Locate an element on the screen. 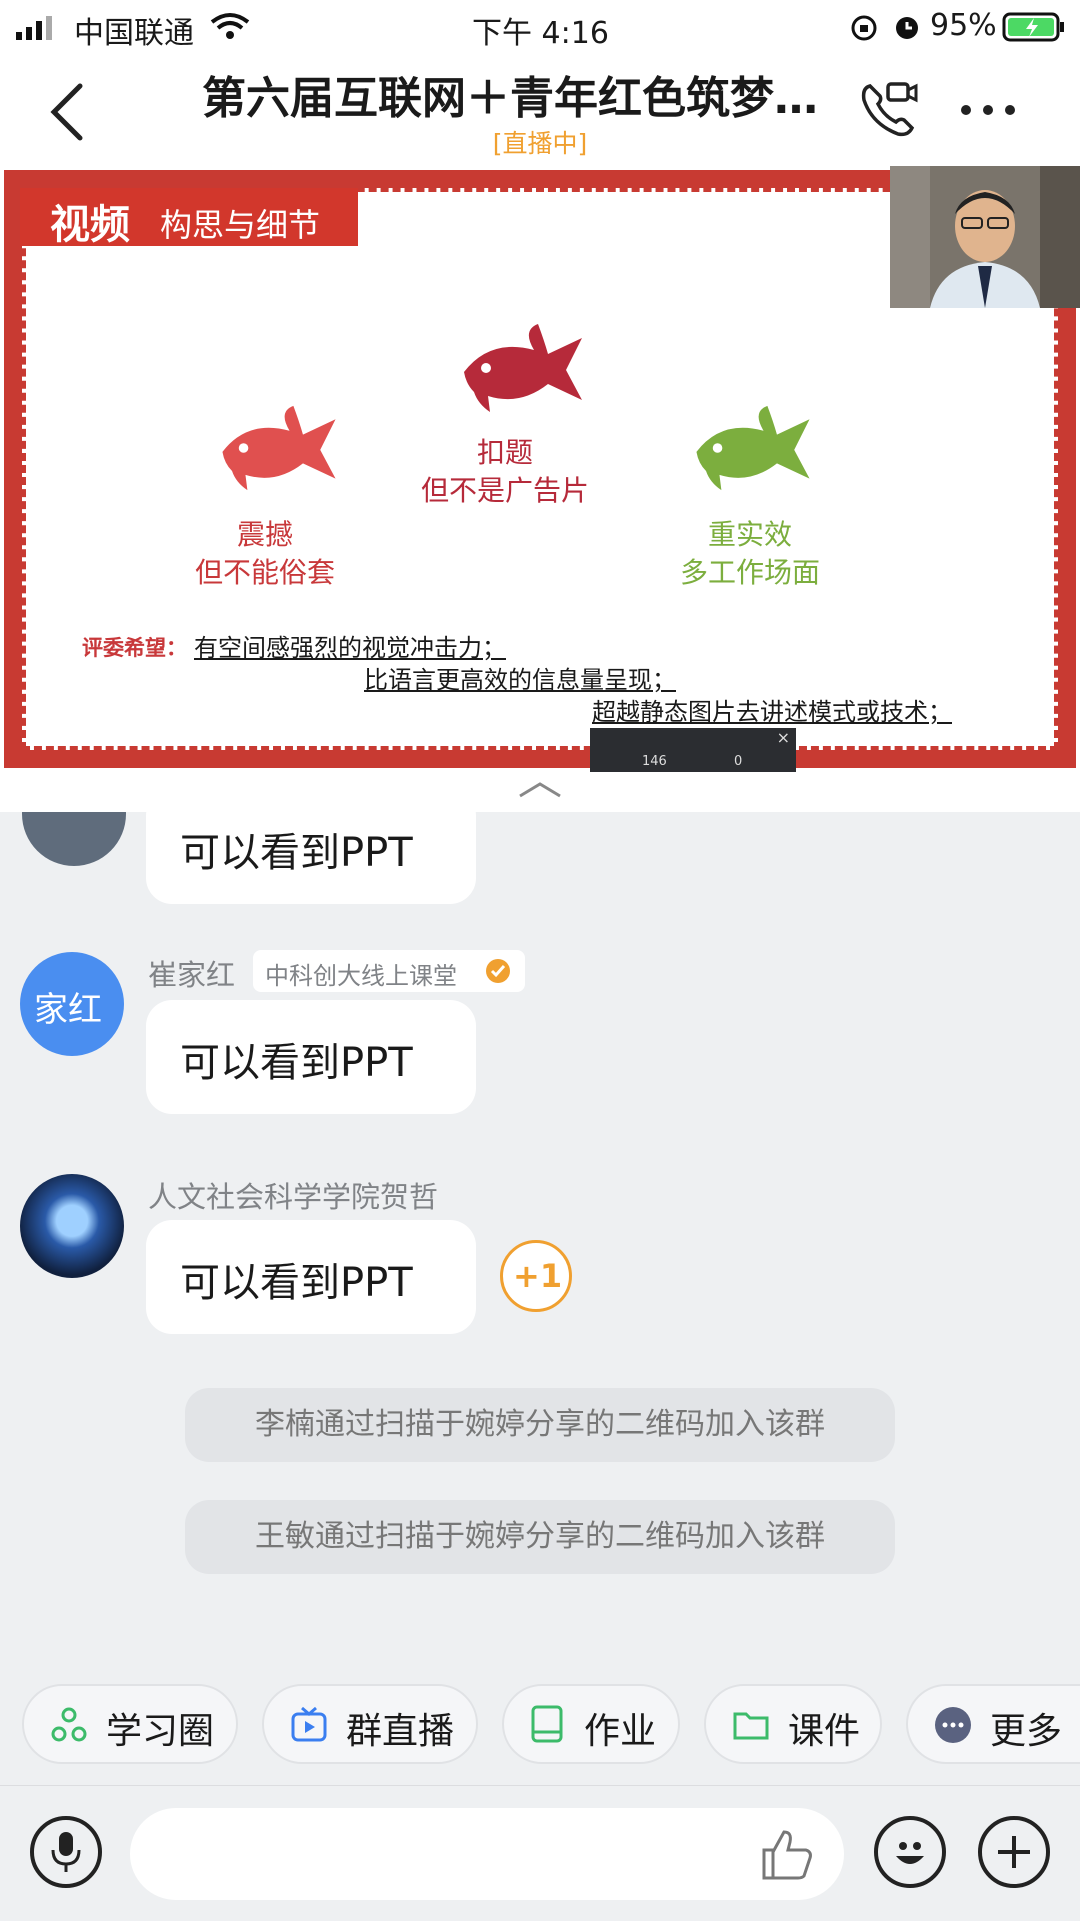  sender-org-badge: 中科创大线上课堂 is located at coordinates (389, 971).